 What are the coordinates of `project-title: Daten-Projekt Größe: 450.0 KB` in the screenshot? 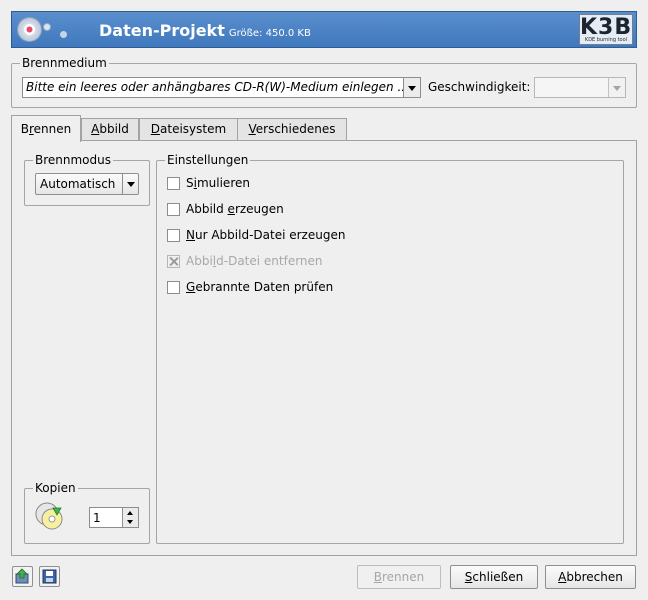 It's located at (205, 30).